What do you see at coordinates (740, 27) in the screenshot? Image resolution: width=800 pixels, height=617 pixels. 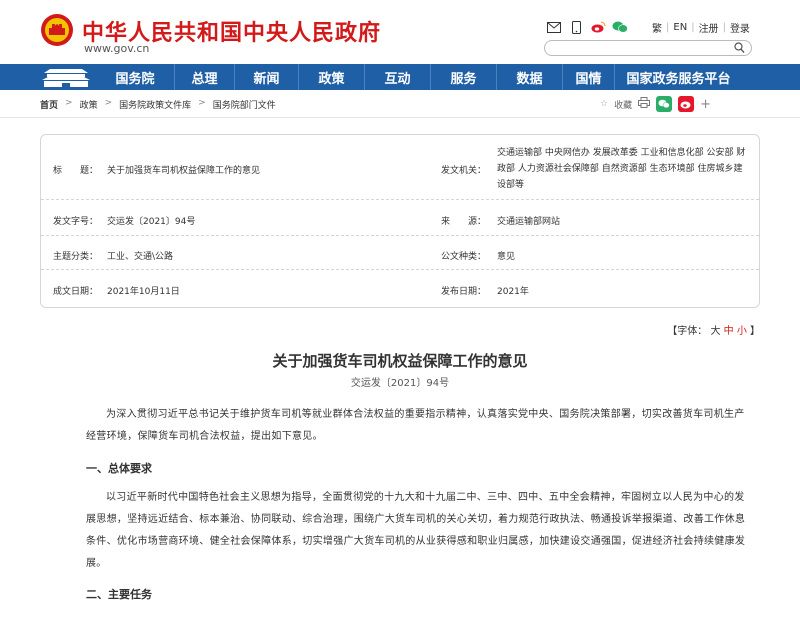 I see `link-login: 登录` at bounding box center [740, 27].